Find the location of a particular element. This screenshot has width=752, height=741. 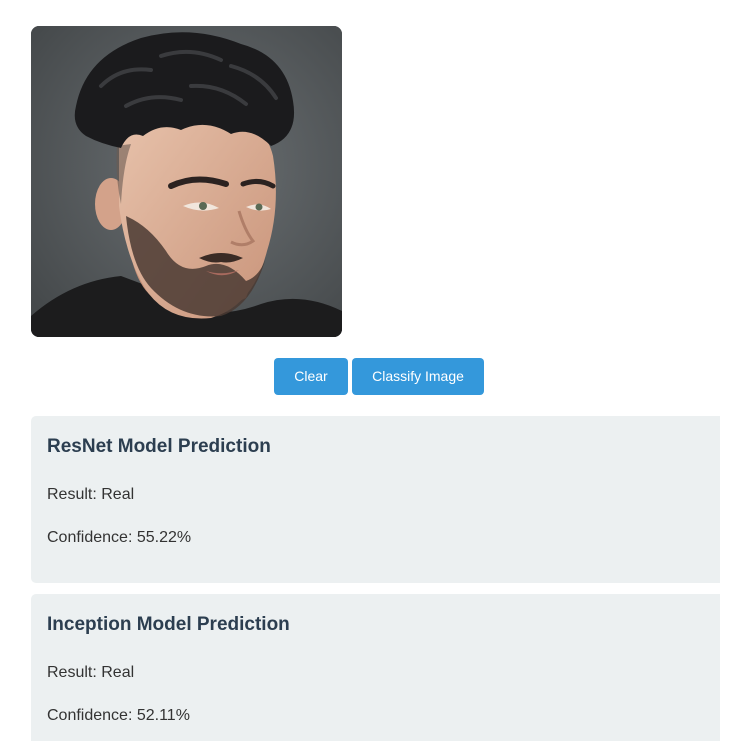

confidence-text: Confidence: 55.22% is located at coordinates (119, 537).